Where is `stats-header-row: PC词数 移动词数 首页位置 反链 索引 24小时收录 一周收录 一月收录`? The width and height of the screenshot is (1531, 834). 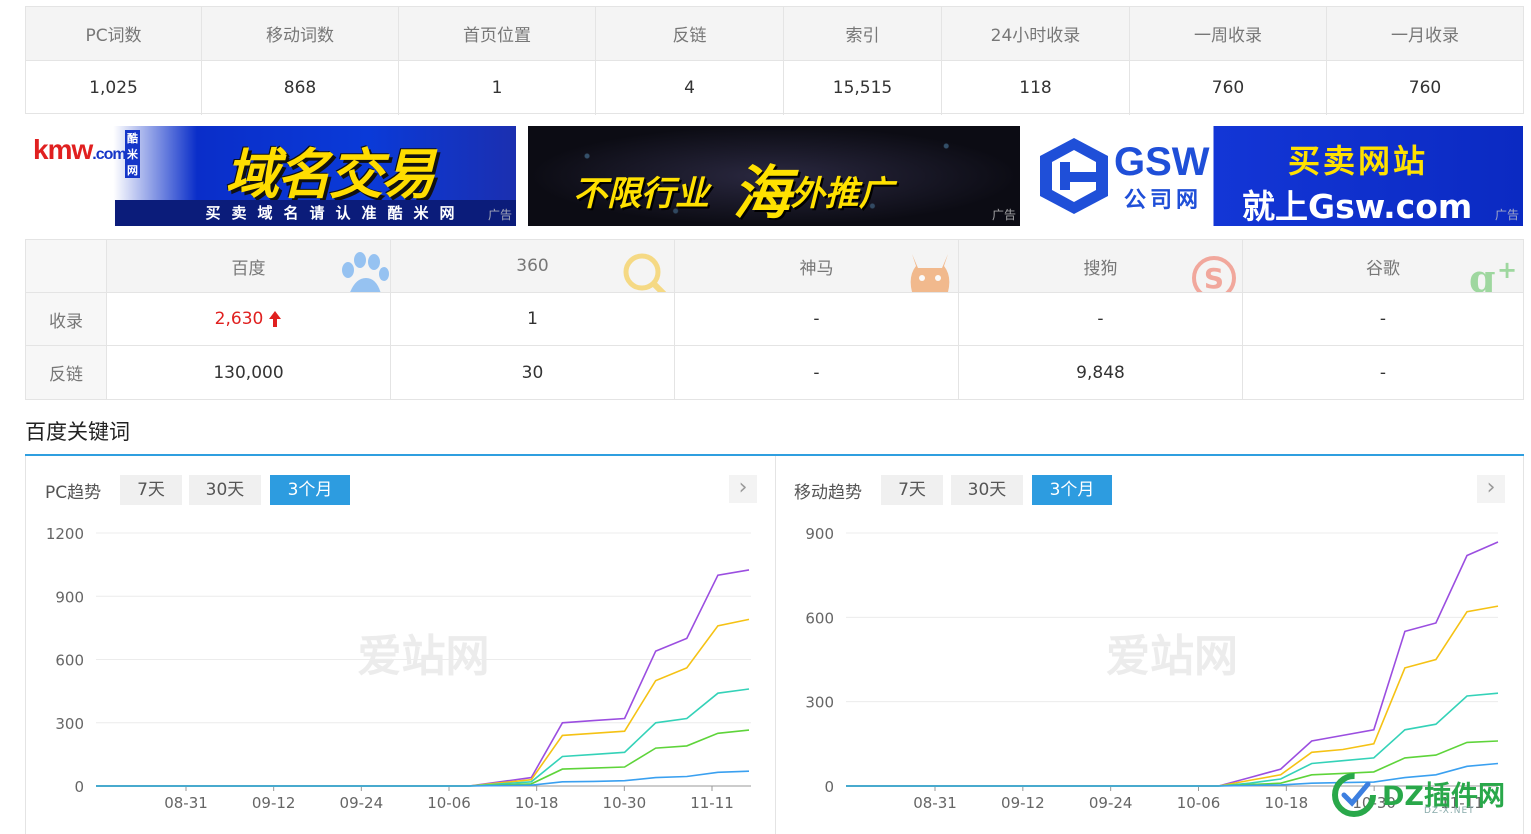 stats-header-row: PC词数 移动词数 首页位置 反链 索引 24小时收录 一周收录 一月收录 is located at coordinates (774, 34).